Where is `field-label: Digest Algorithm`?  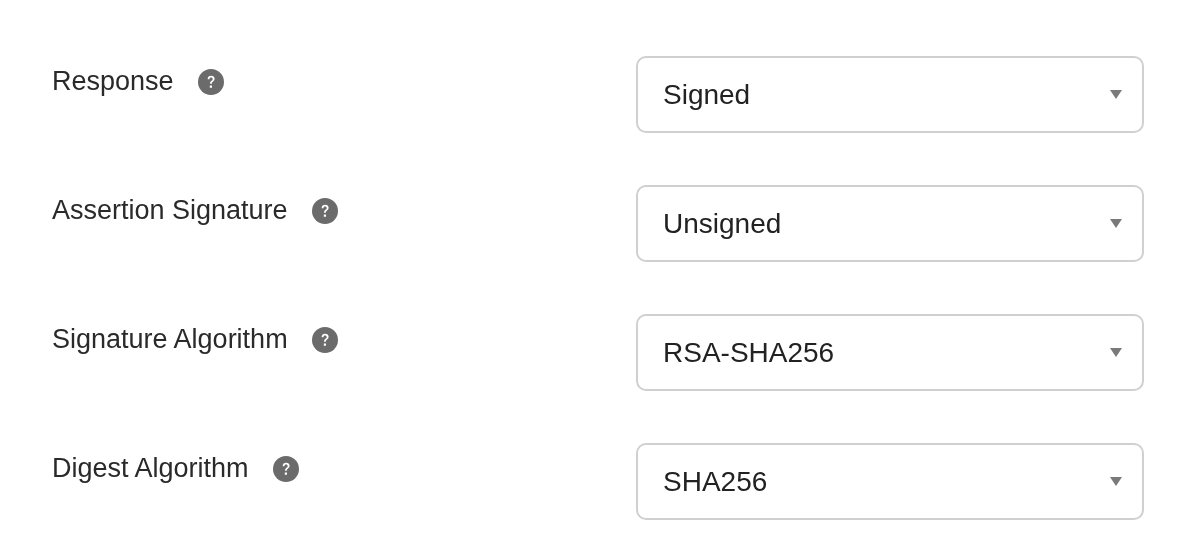
field-label: Digest Algorithm is located at coordinates (150, 468).